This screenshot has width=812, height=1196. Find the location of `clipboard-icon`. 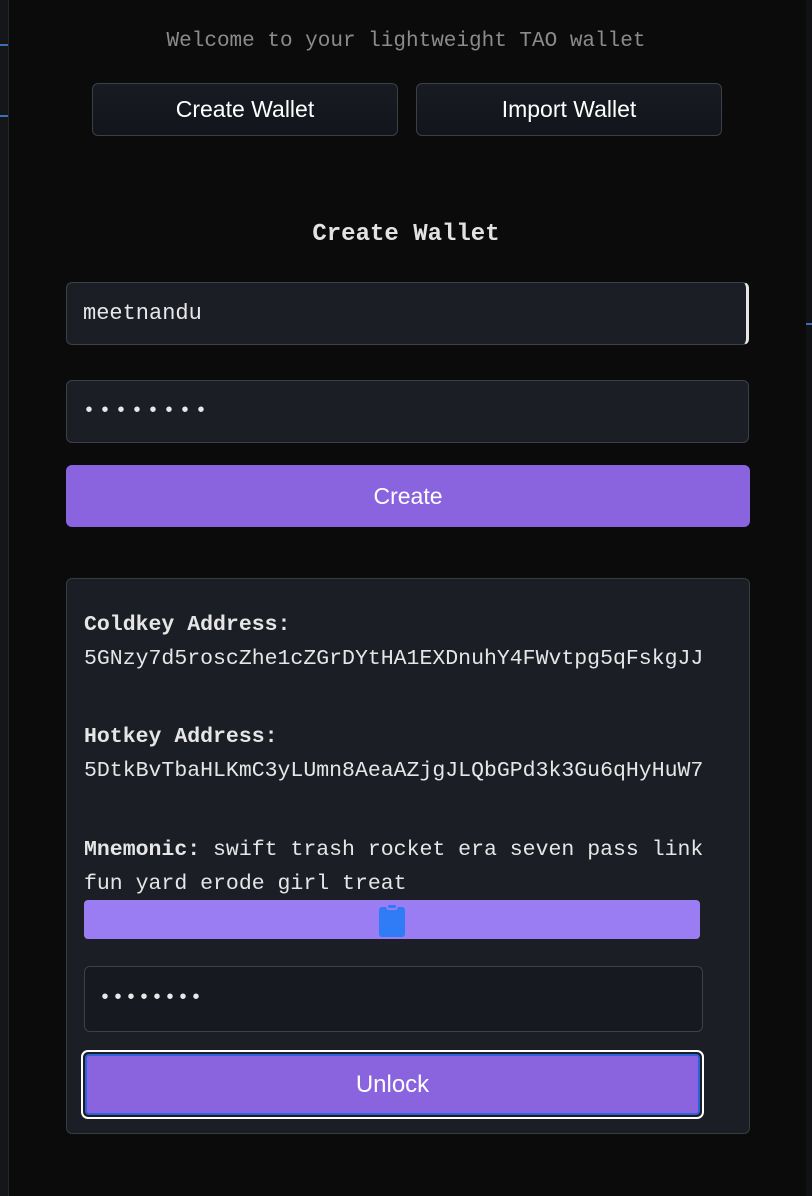

clipboard-icon is located at coordinates (392, 919).